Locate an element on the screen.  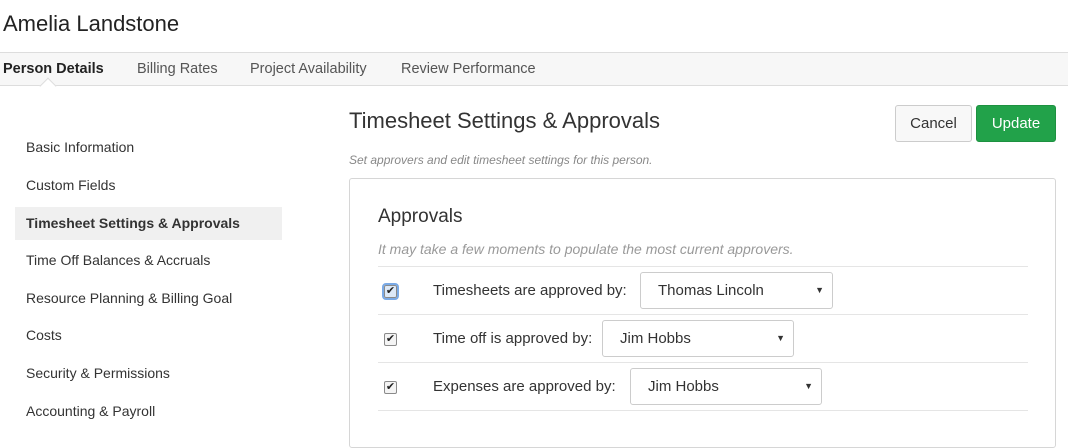
approvals-divider is located at coordinates (703, 410).